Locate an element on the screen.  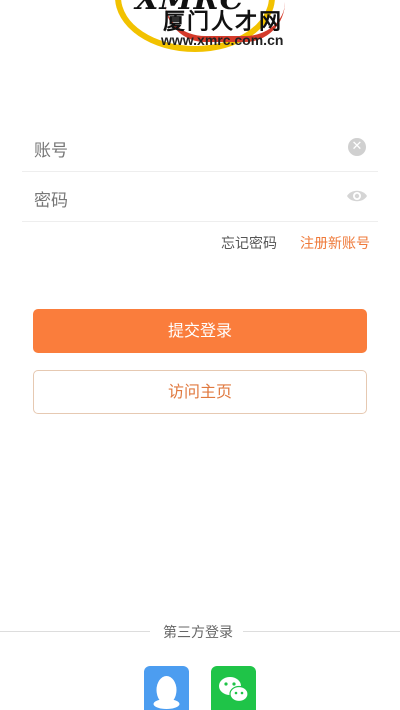
account-label: 账号 is located at coordinates (51, 151).